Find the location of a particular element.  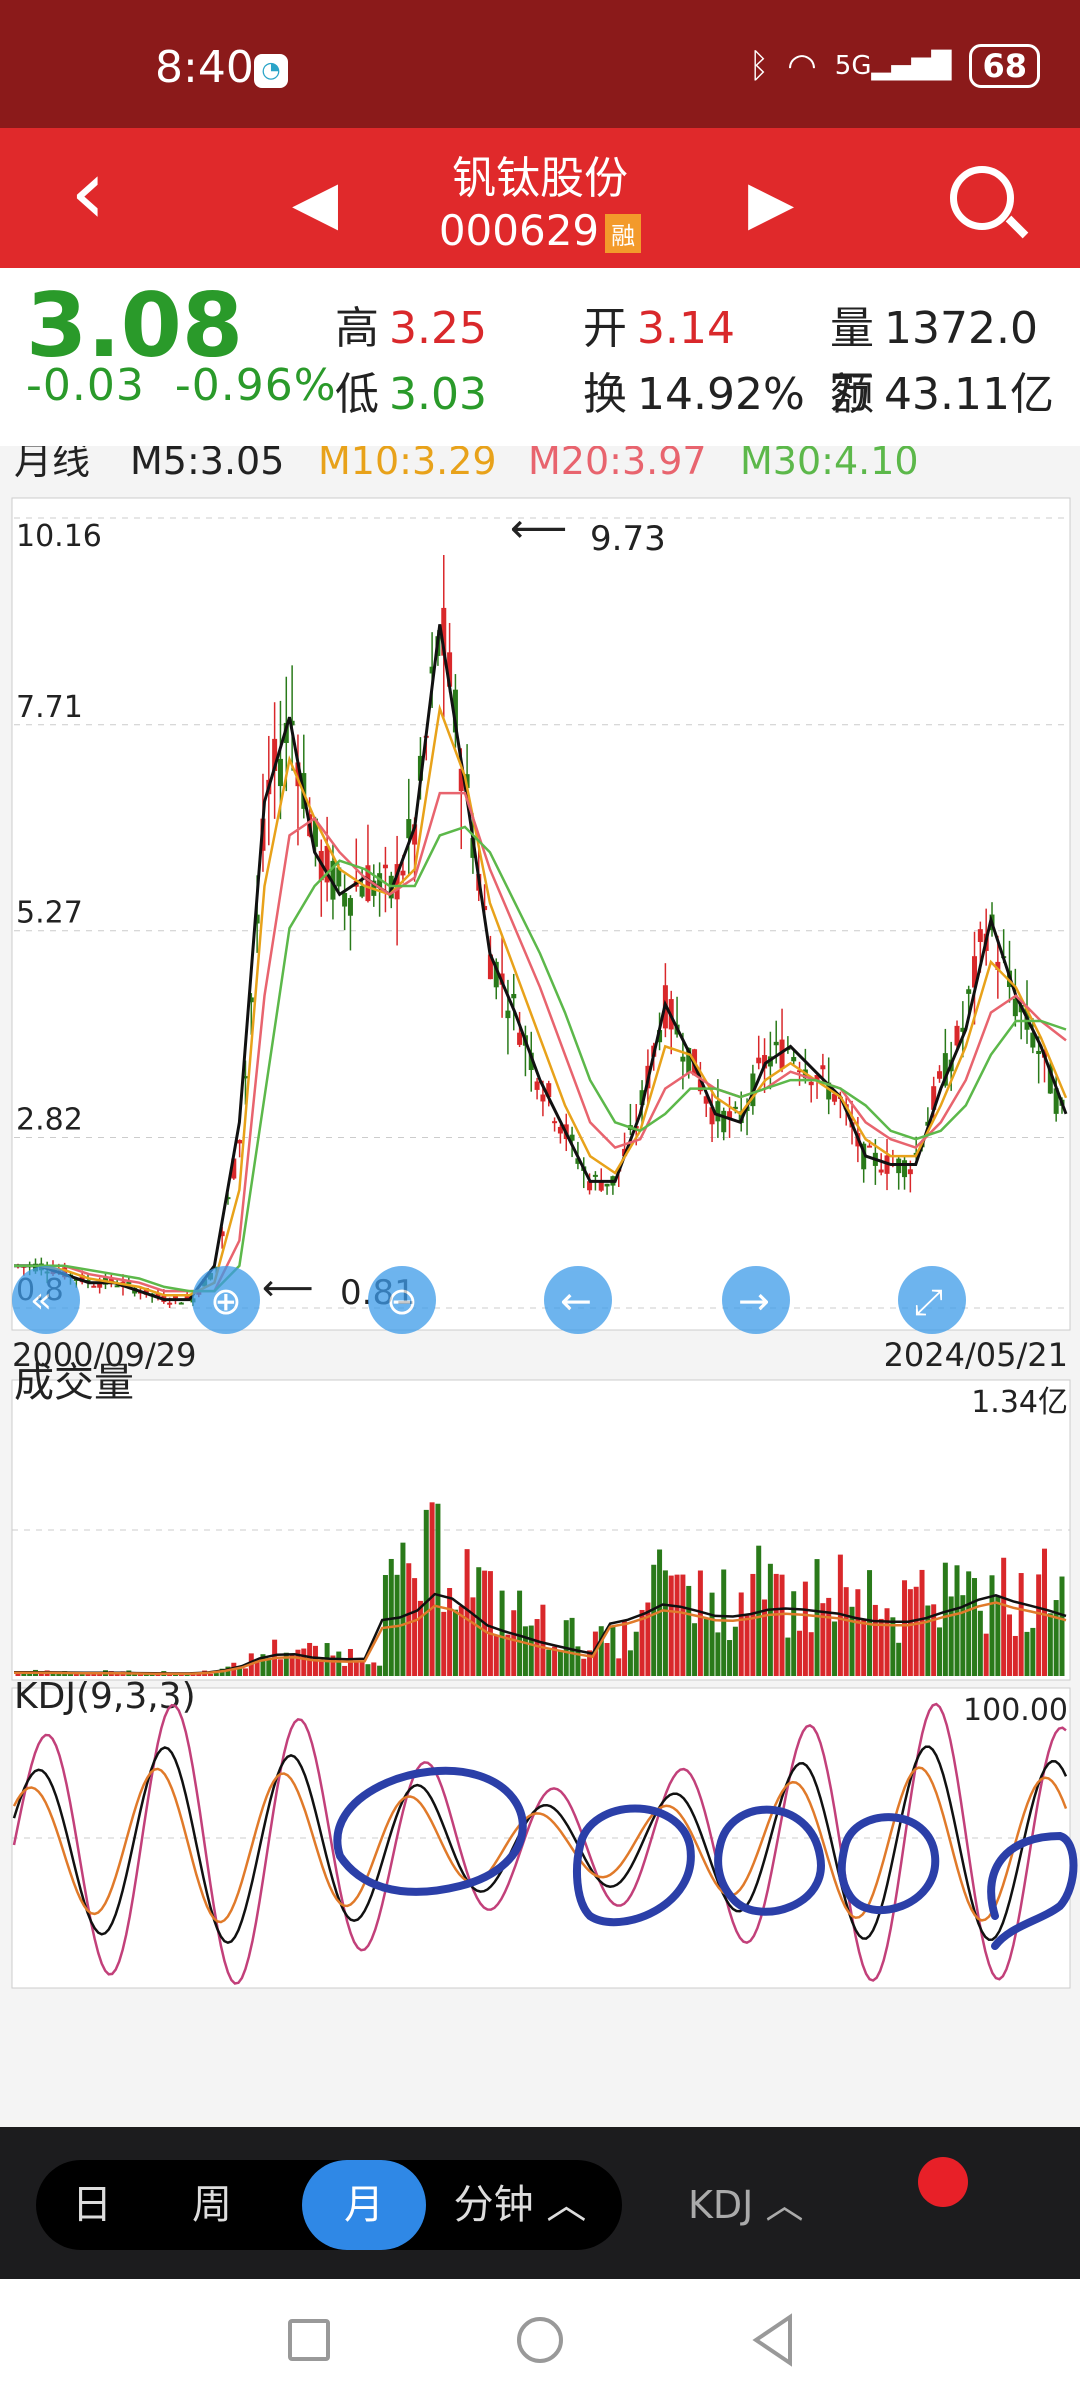

y-tick-label: 2.82 is located at coordinates (49, 1120).